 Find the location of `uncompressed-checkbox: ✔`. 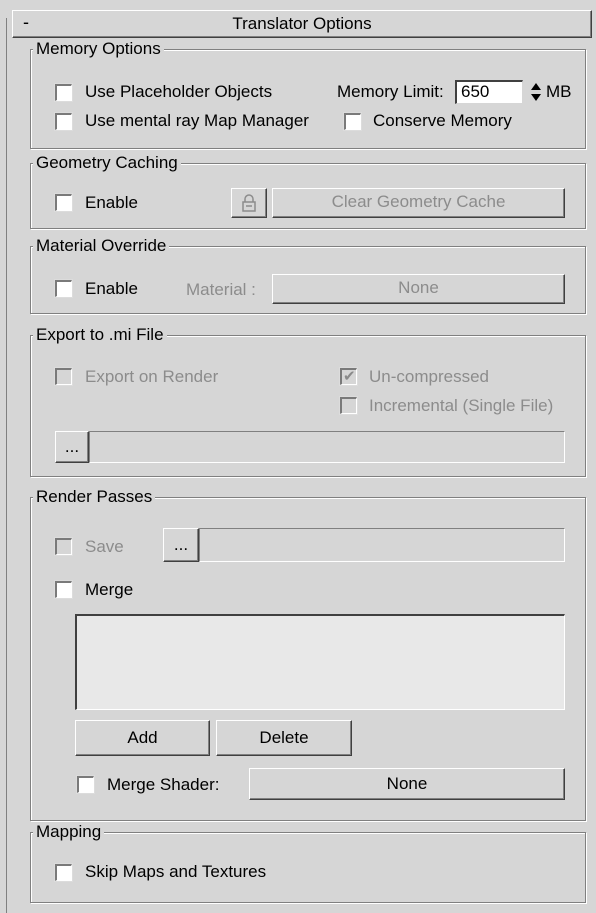

uncompressed-checkbox: ✔ is located at coordinates (348, 376).